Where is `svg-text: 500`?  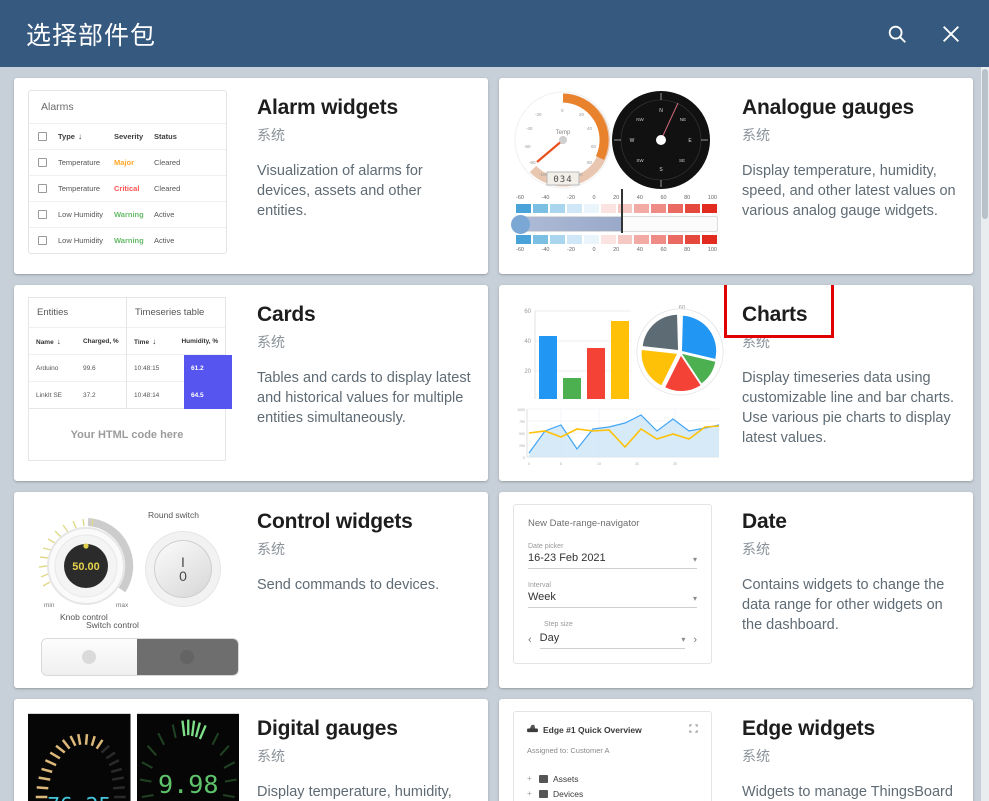
svg-text: 500 is located at coordinates (522, 434).